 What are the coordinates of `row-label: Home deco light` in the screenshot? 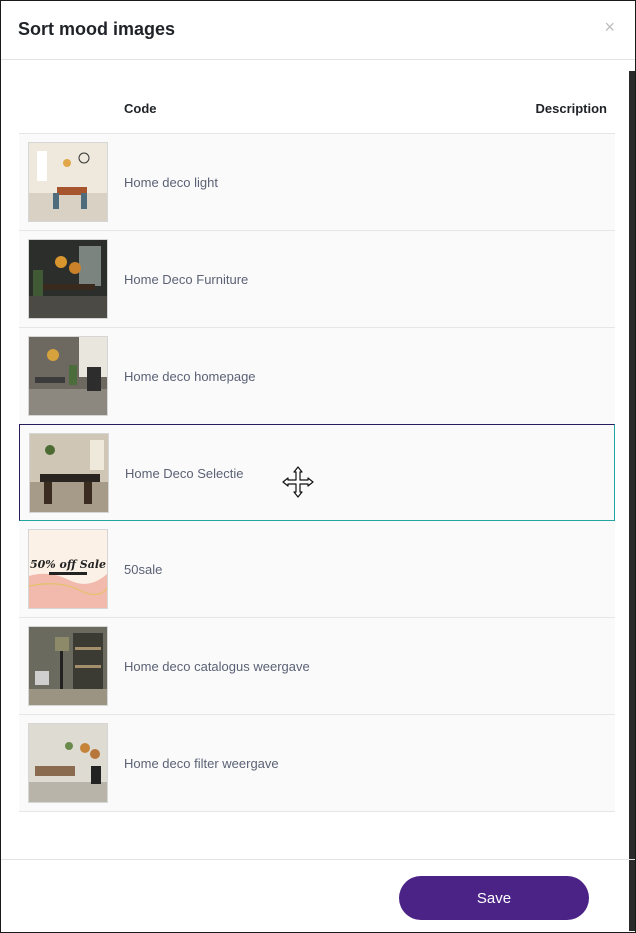 It's located at (171, 182).